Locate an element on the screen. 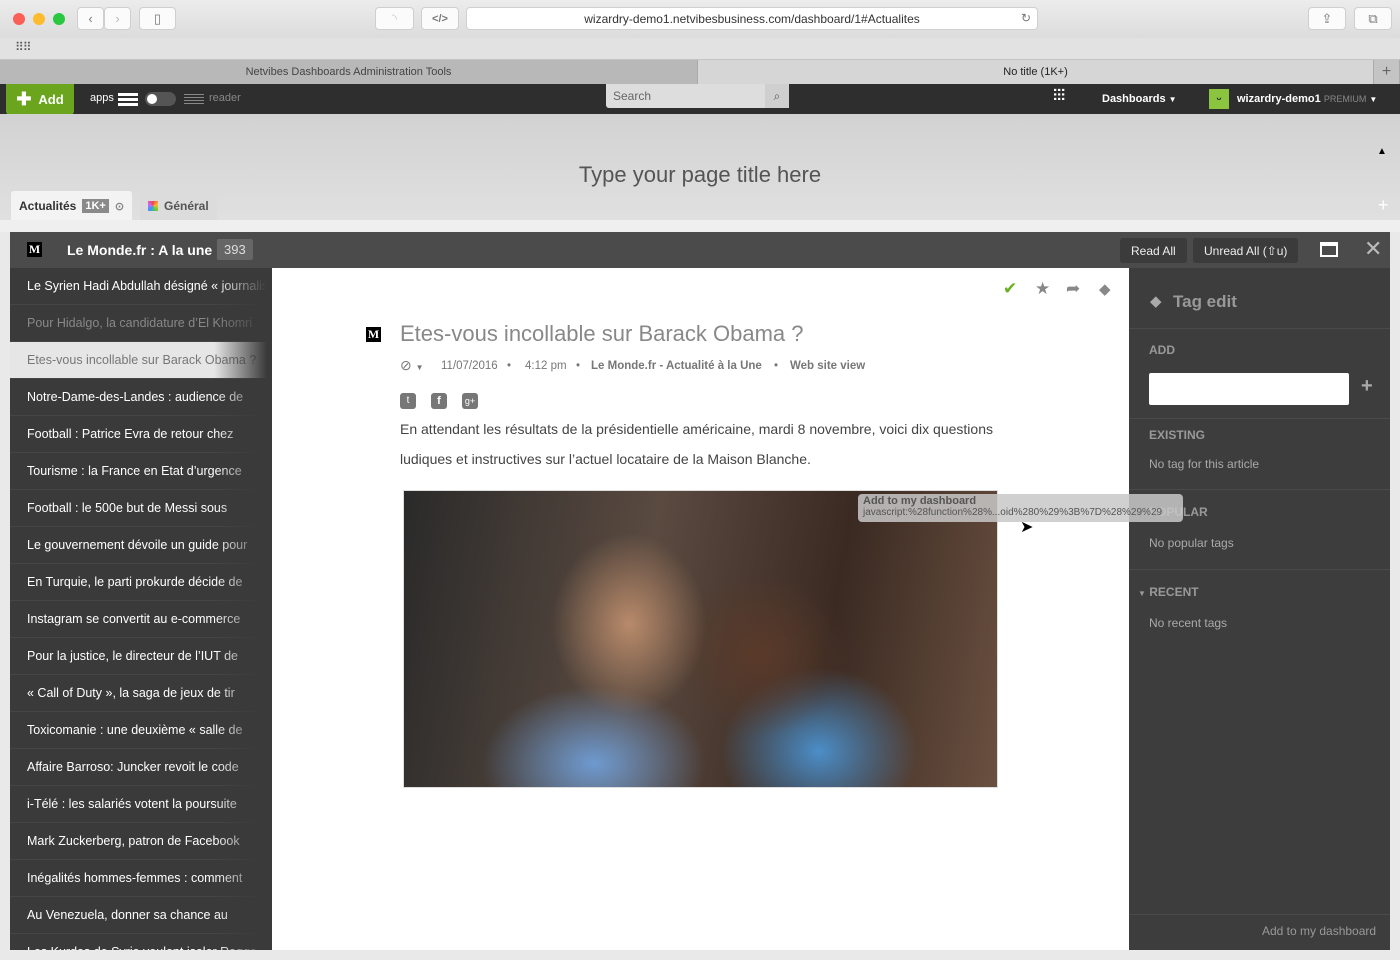 The width and height of the screenshot is (1400, 960). tag-edit-panel is located at coordinates (1259, 609).